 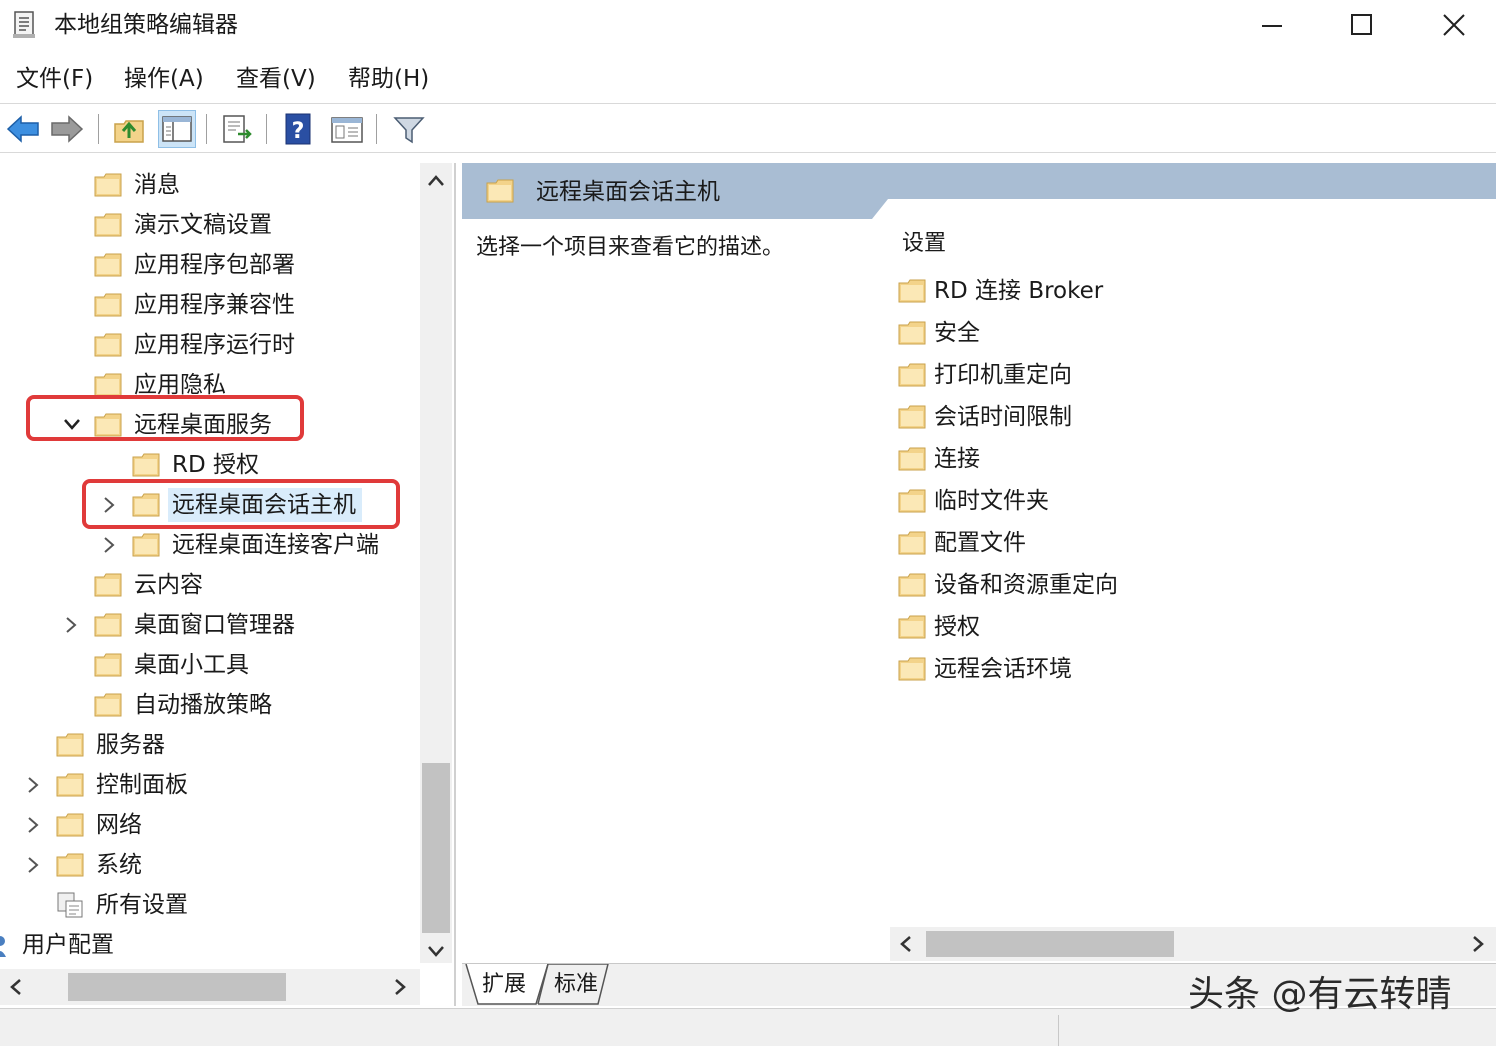 What do you see at coordinates (210, 265) in the screenshot?
I see `tree-item: 应用程序包部署` at bounding box center [210, 265].